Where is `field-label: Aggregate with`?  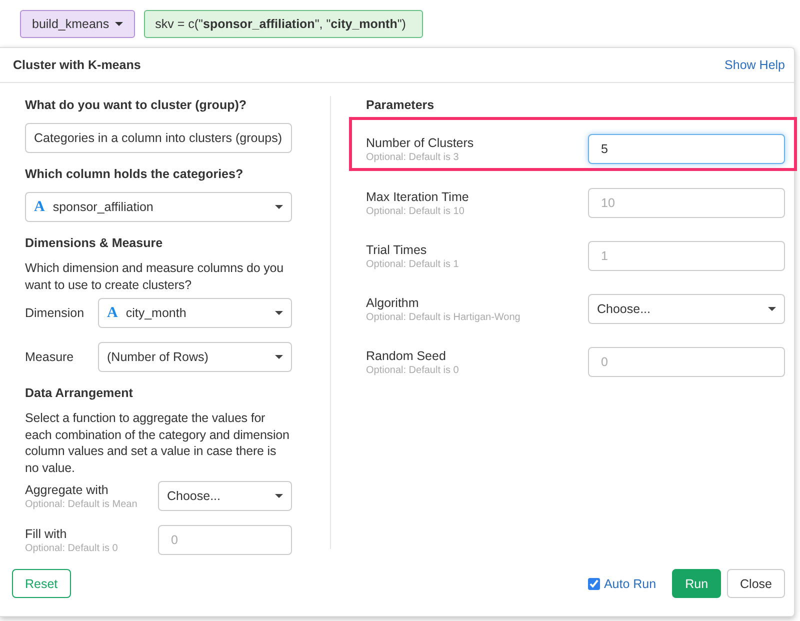 field-label: Aggregate with is located at coordinates (67, 490).